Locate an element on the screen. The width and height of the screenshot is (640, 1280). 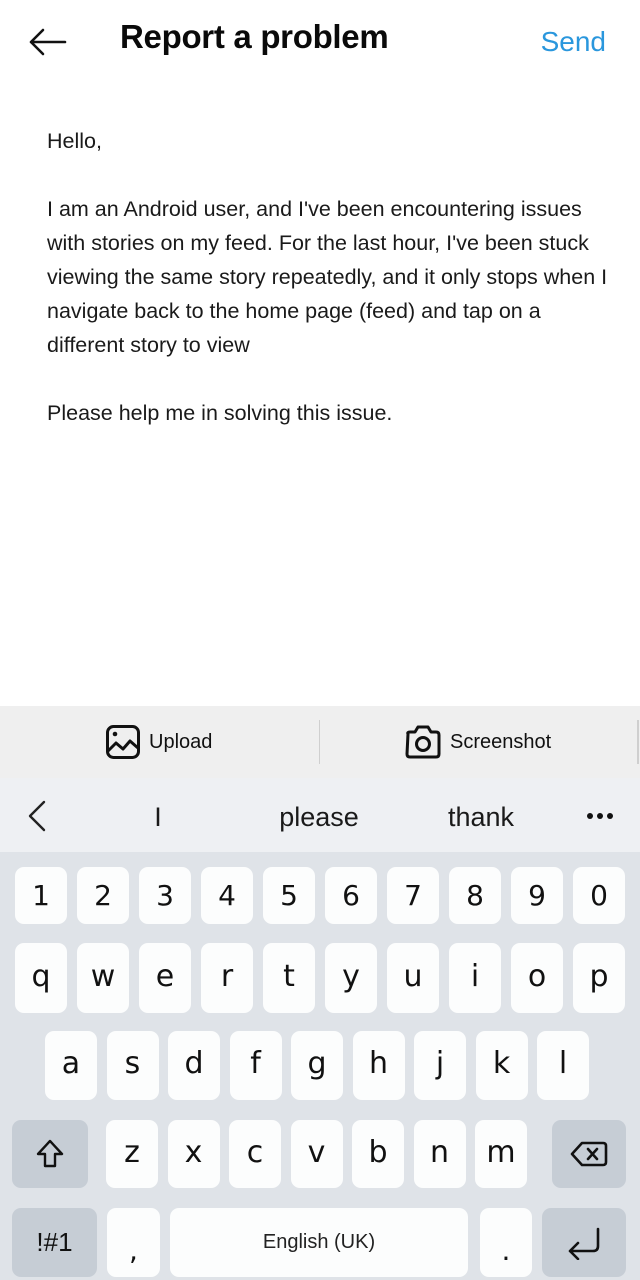
number-key: 4 is located at coordinates (227, 895).